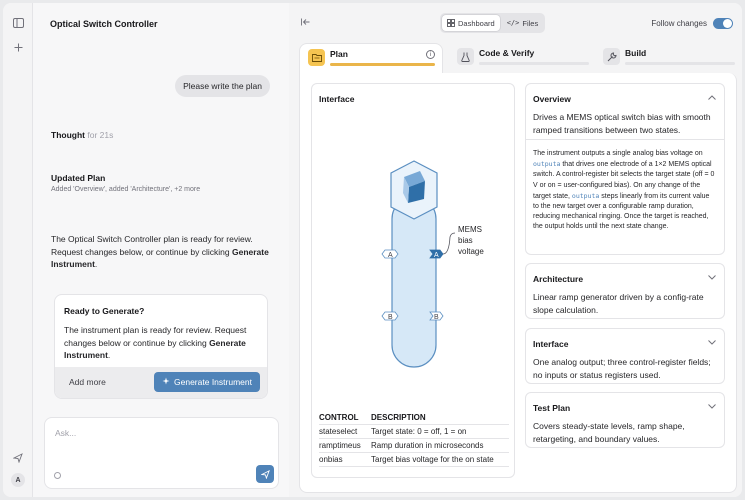 Image resolution: width=745 pixels, height=500 pixels. What do you see at coordinates (451, 23) in the screenshot?
I see `dashboard-icon` at bounding box center [451, 23].